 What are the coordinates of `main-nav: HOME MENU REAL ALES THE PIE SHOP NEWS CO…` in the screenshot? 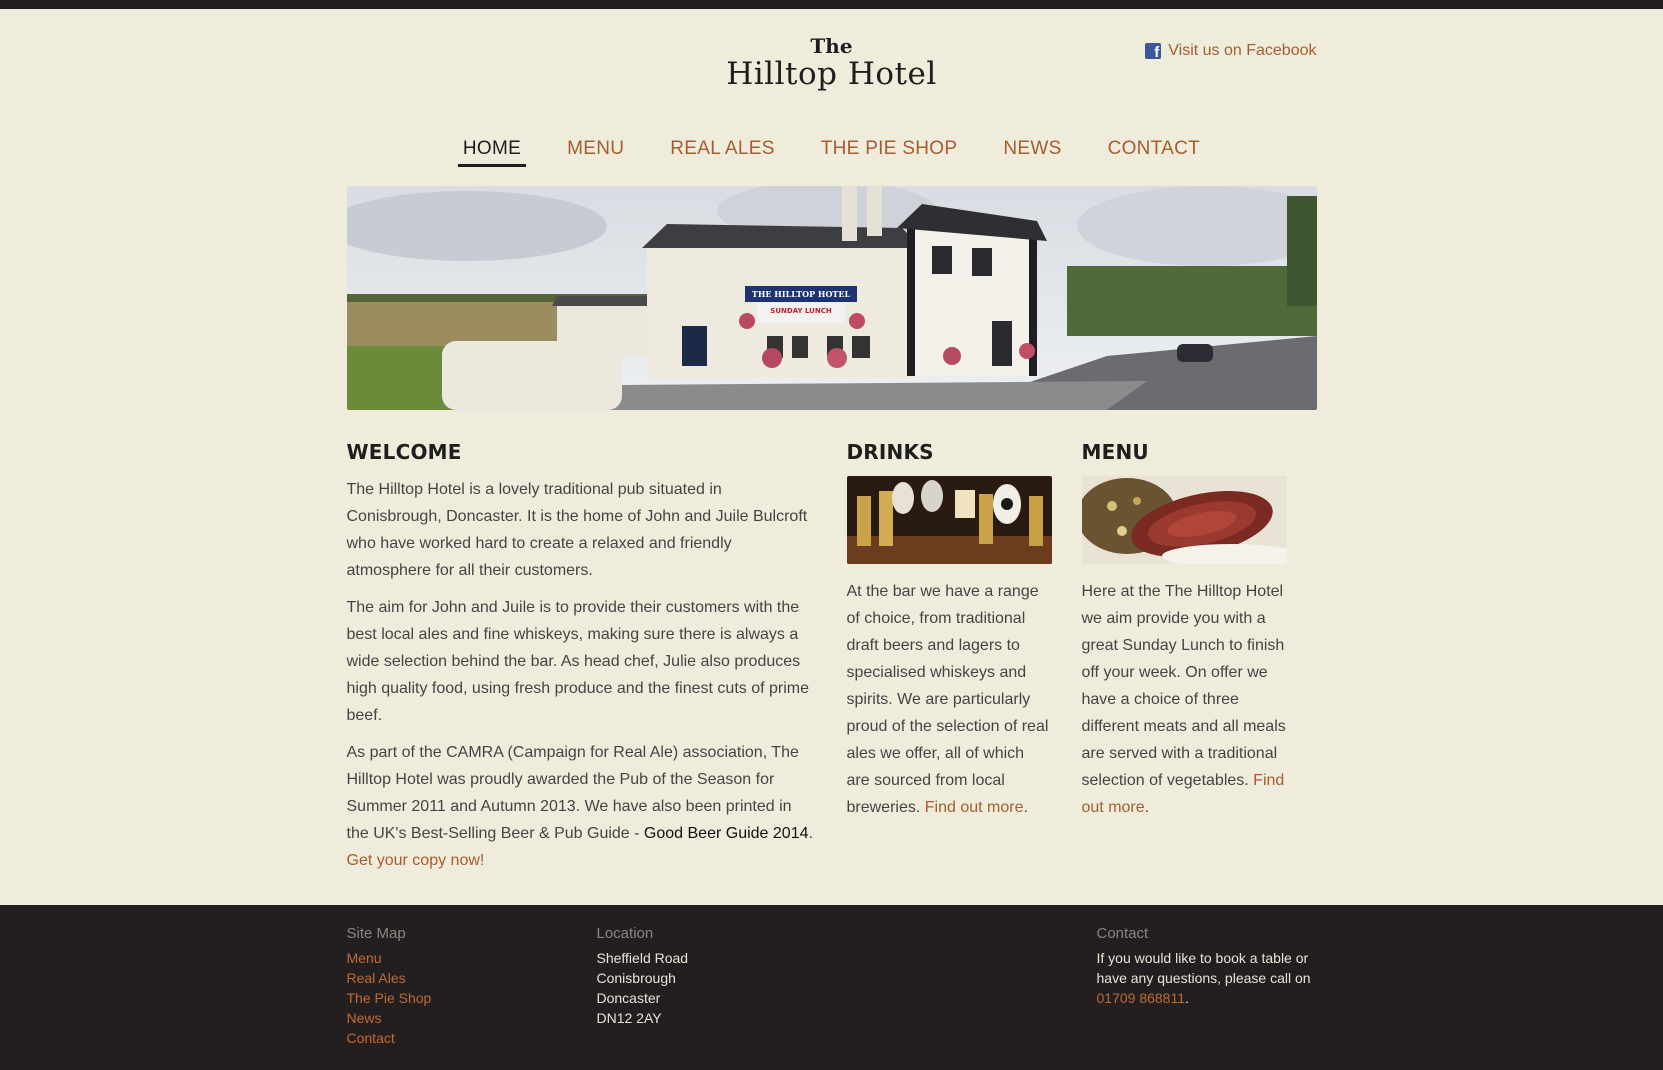 It's located at (832, 153).